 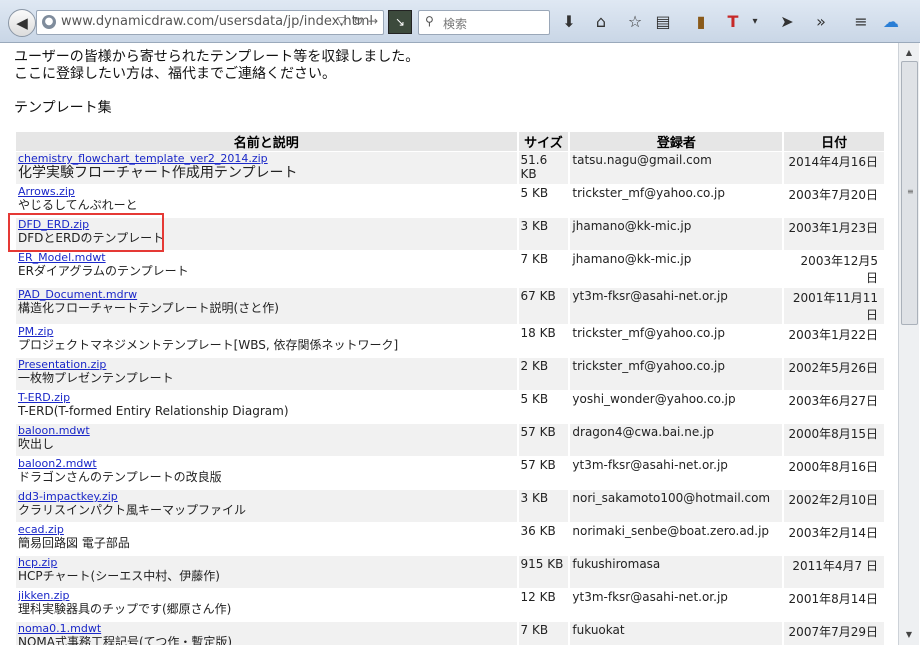 What do you see at coordinates (632, 259) in the screenshot?
I see `registrant-cell: jhamano@kk-mic.jp` at bounding box center [632, 259].